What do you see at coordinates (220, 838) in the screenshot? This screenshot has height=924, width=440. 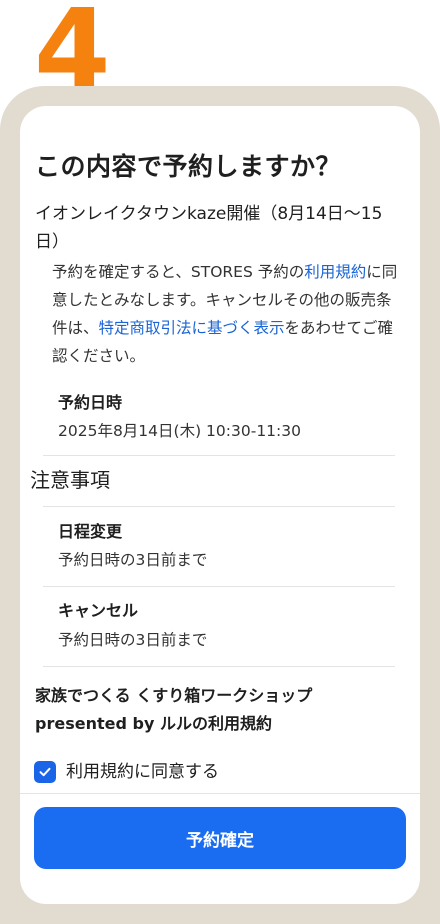 I see `confirm-reservation-button: 予約確定` at bounding box center [220, 838].